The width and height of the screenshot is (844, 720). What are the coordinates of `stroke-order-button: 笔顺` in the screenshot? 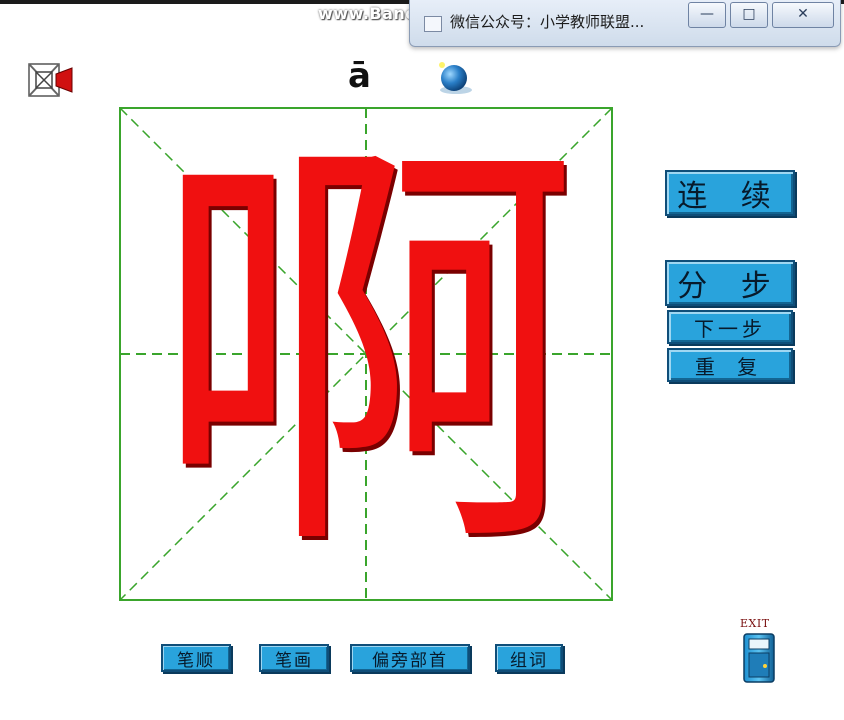 It's located at (196, 658).